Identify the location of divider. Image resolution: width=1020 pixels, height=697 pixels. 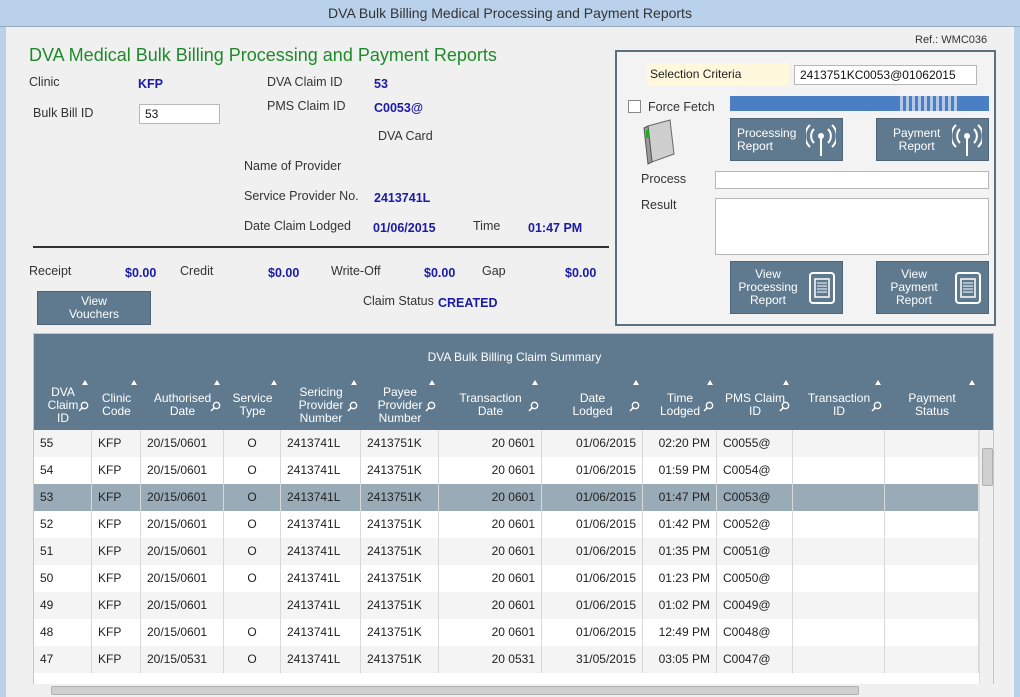
(321, 247).